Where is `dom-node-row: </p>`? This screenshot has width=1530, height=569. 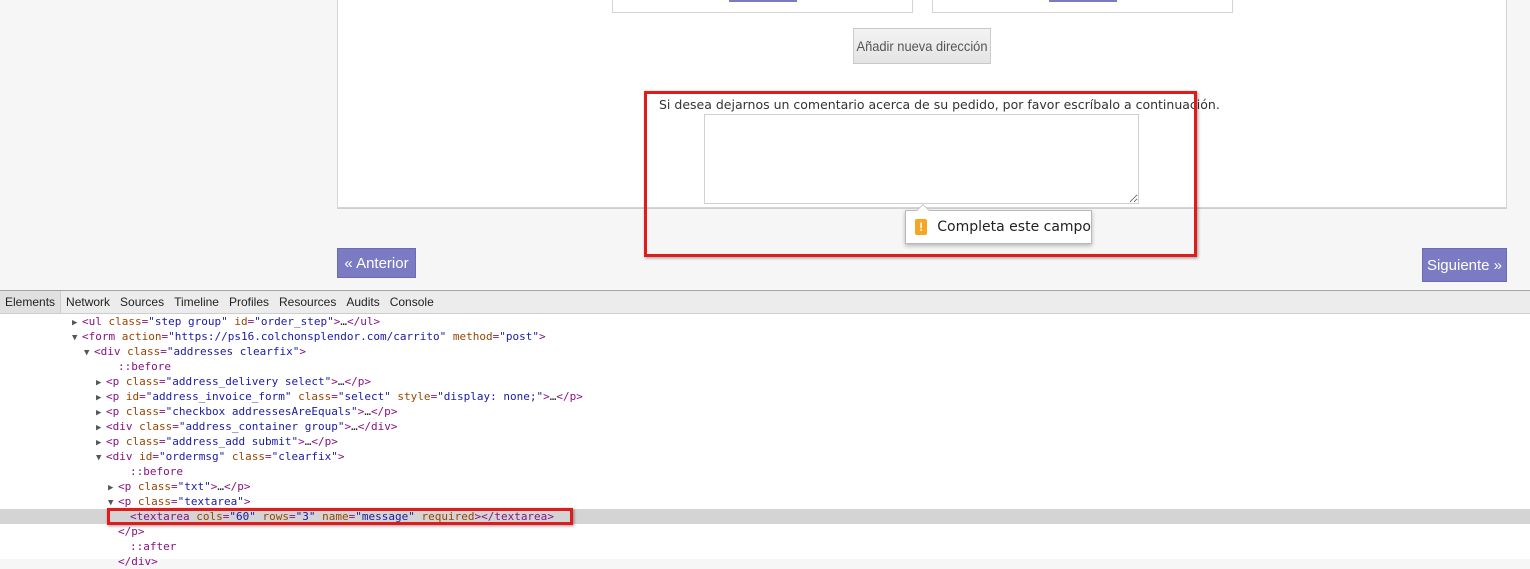 dom-node-row: </p> is located at coordinates (765, 531).